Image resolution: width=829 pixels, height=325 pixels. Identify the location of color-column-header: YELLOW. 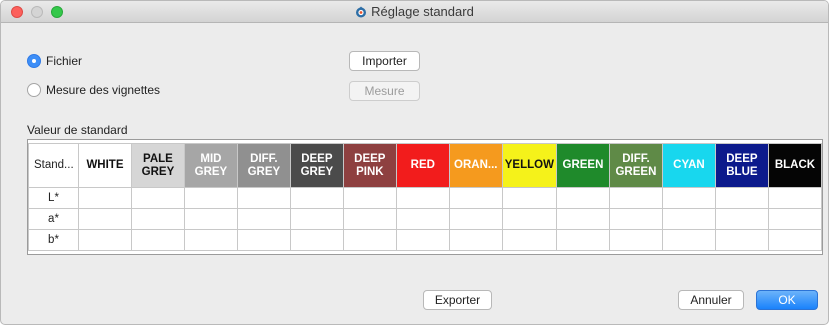
(529, 165).